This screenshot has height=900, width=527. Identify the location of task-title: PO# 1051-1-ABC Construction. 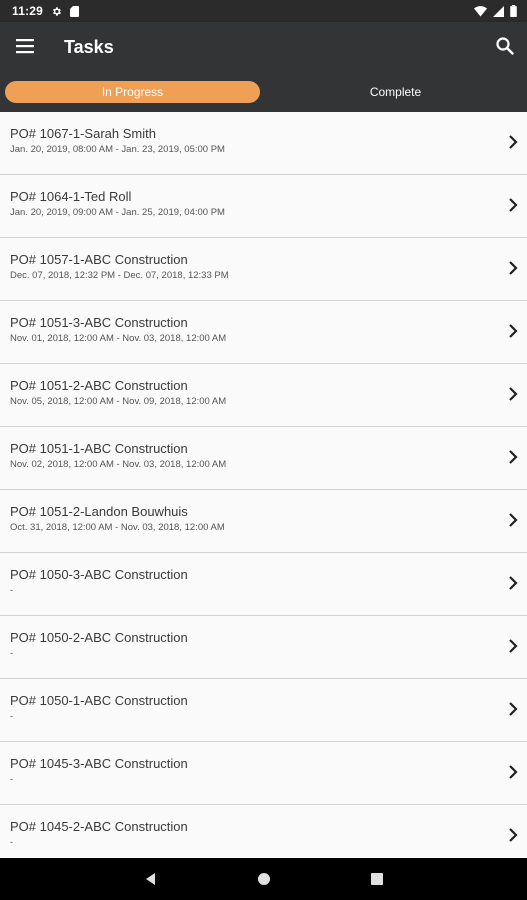
(99, 448).